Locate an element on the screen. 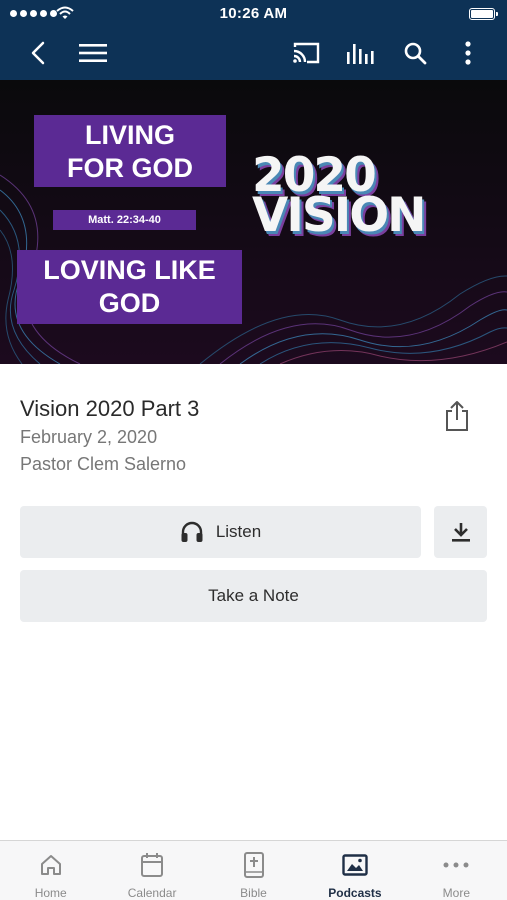 The image size is (507, 900). tab-calendar: Calendar is located at coordinates (151, 870).